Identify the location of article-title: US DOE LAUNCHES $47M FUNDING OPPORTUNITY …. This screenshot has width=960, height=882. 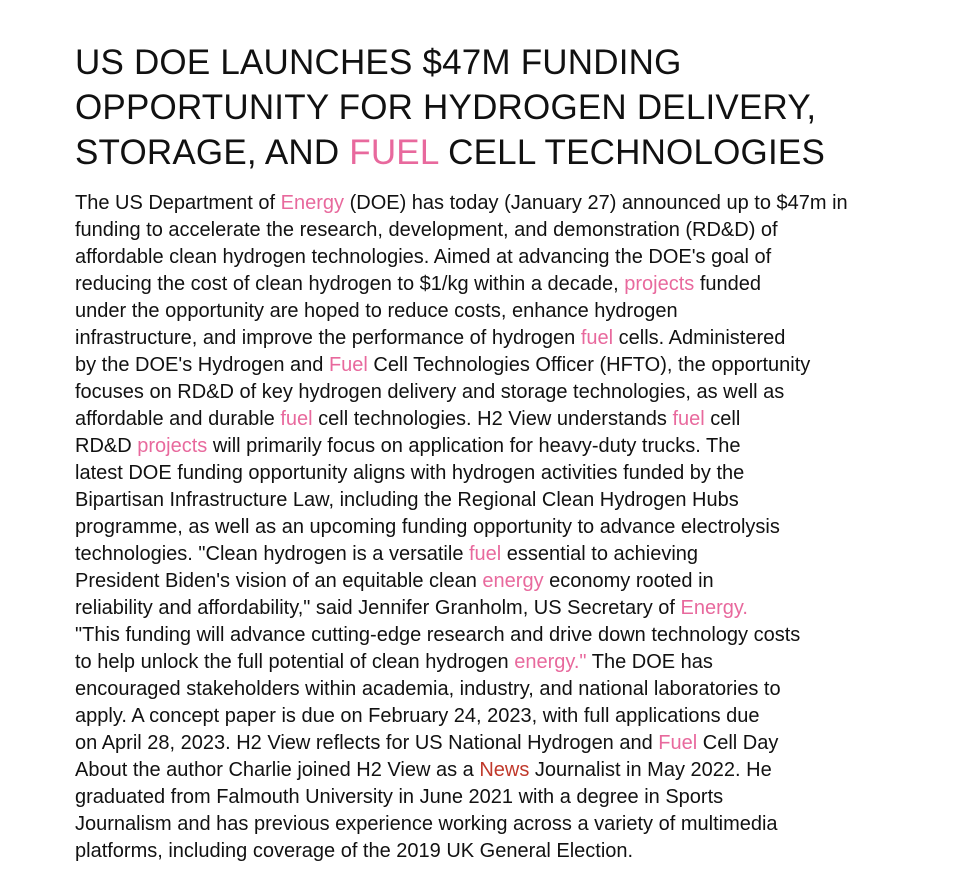
(505, 107).